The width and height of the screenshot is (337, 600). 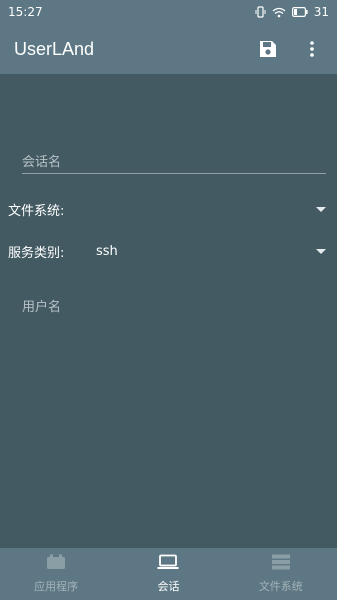 What do you see at coordinates (168, 49) in the screenshot?
I see `app-bar: UserLAnd` at bounding box center [168, 49].